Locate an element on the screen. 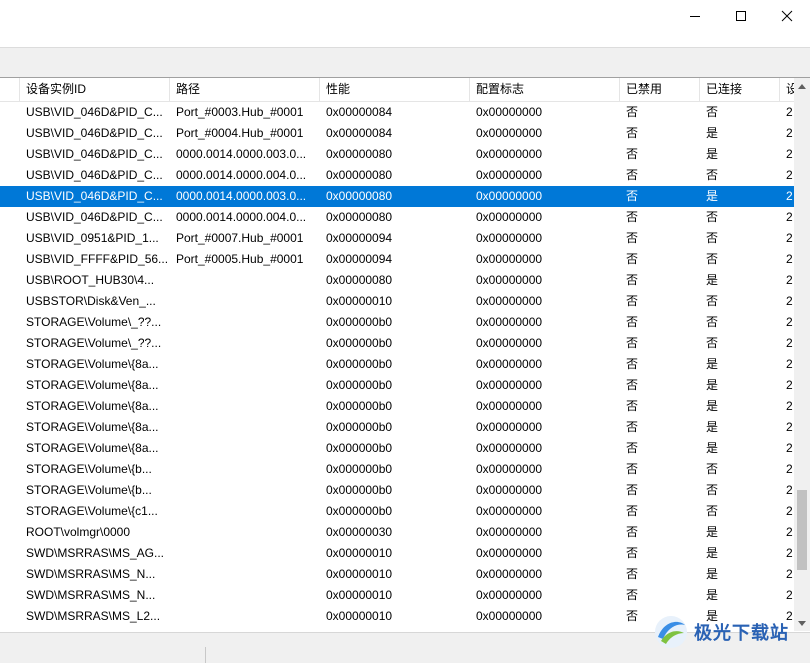  maximize-button is located at coordinates (741, 15).